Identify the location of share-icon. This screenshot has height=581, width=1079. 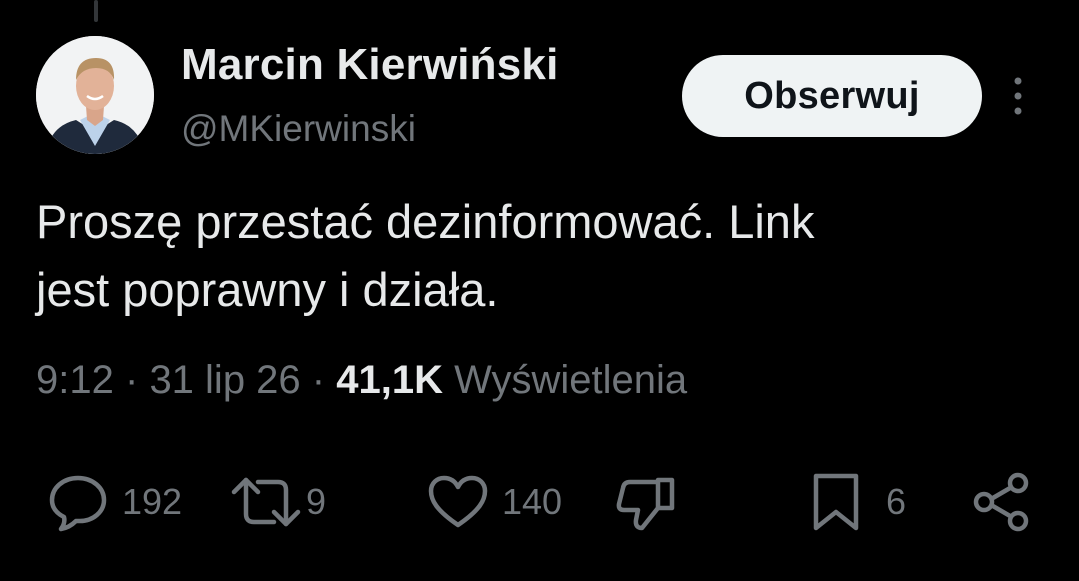
(1002, 502).